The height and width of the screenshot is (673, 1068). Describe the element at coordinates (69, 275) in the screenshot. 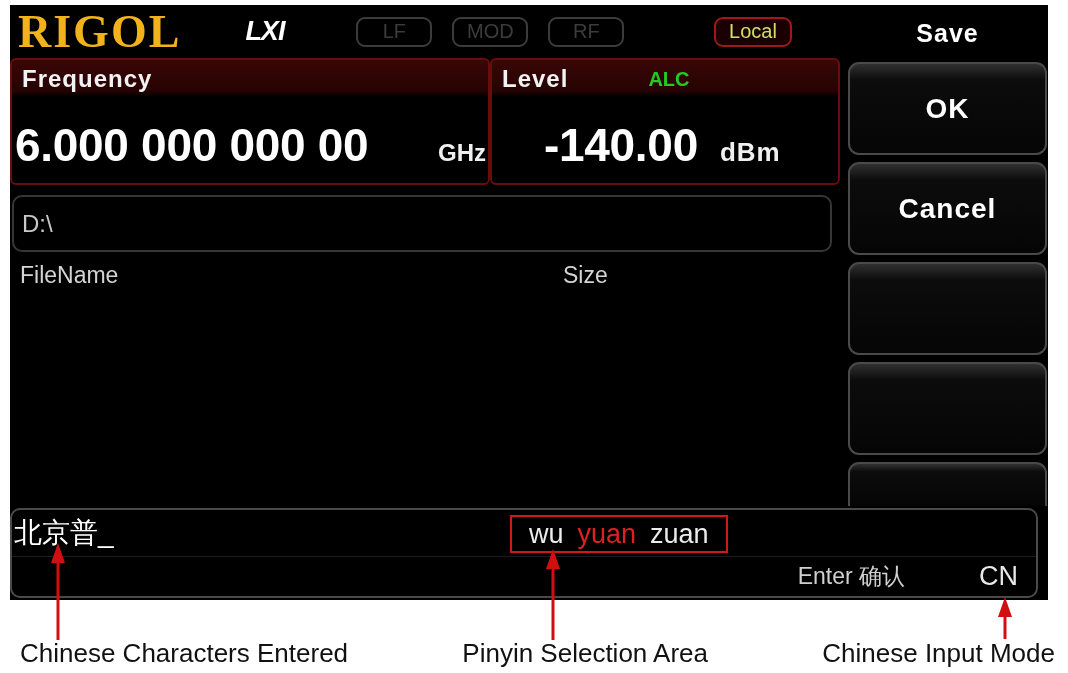

I see `column-header: FileName` at that location.